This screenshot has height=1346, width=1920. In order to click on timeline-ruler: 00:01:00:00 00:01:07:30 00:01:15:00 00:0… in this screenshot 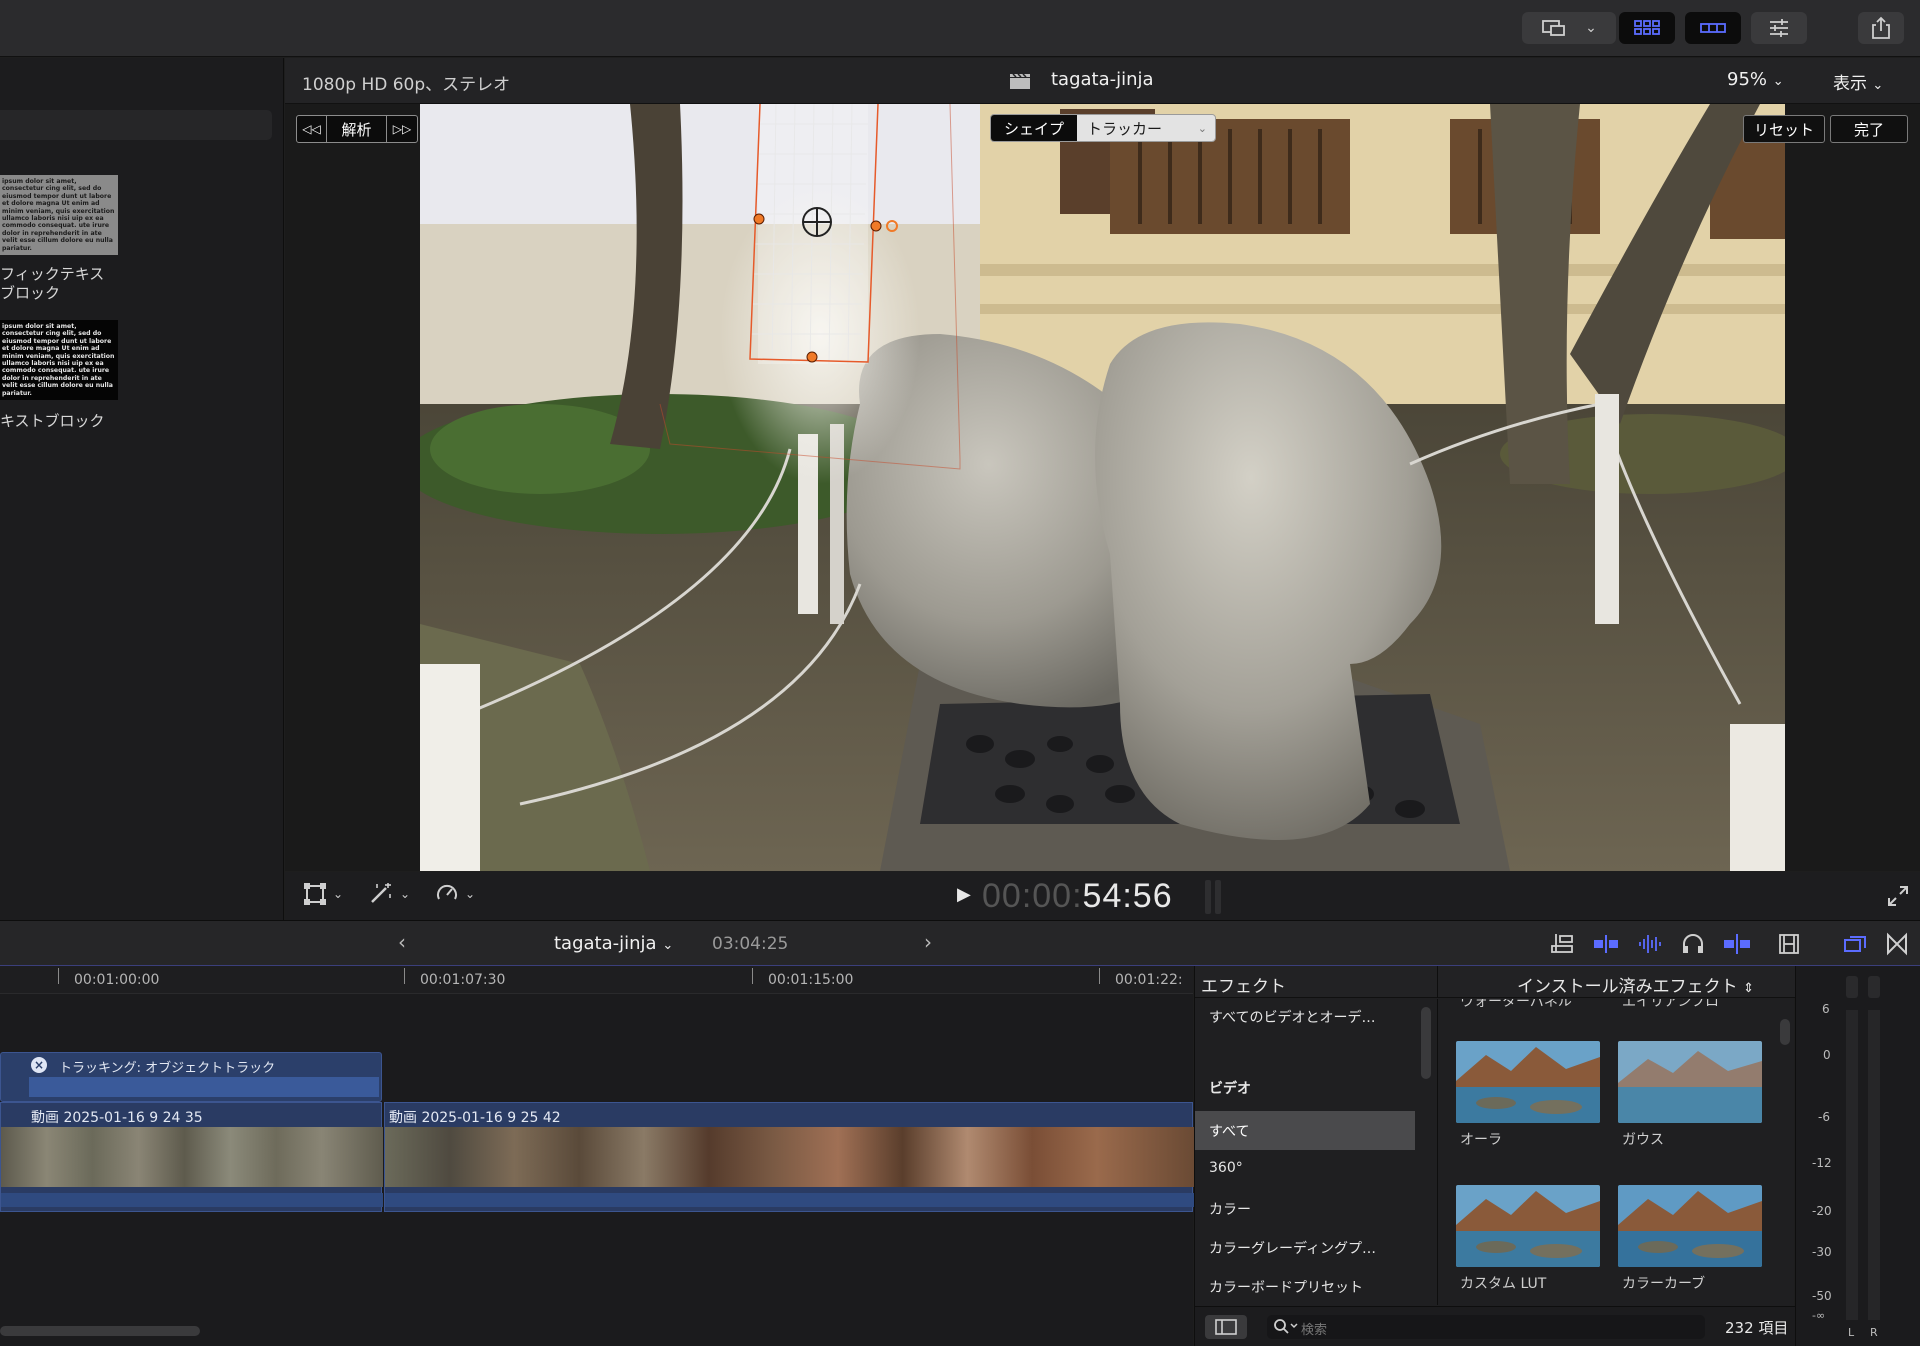, I will do `click(596, 980)`.